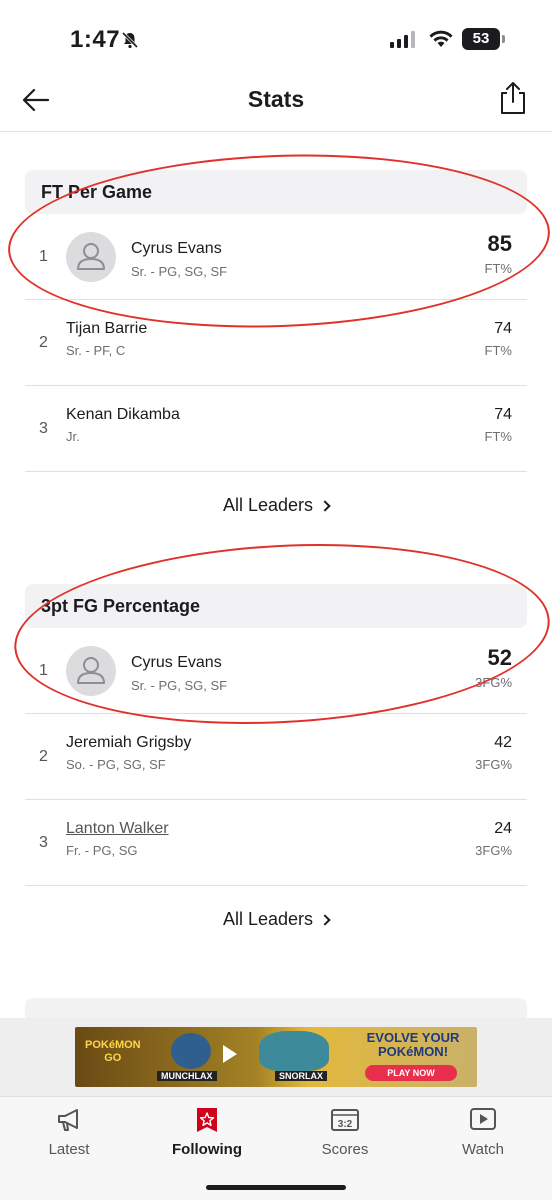 The height and width of the screenshot is (1200, 552). What do you see at coordinates (513, 98) in the screenshot?
I see `share-icon` at bounding box center [513, 98].